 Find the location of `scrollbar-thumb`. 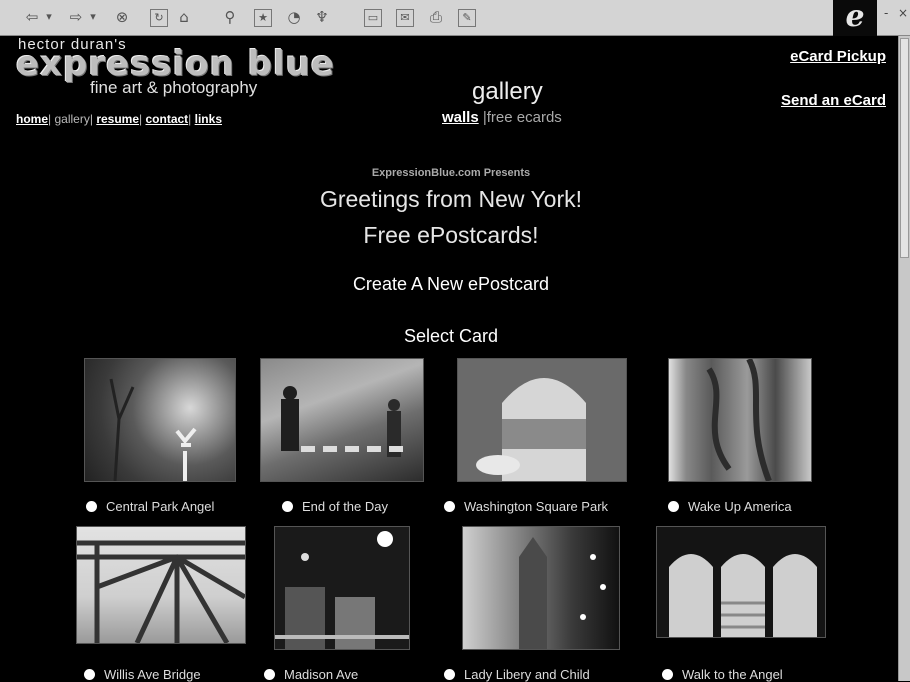

scrollbar-thumb is located at coordinates (904, 148).